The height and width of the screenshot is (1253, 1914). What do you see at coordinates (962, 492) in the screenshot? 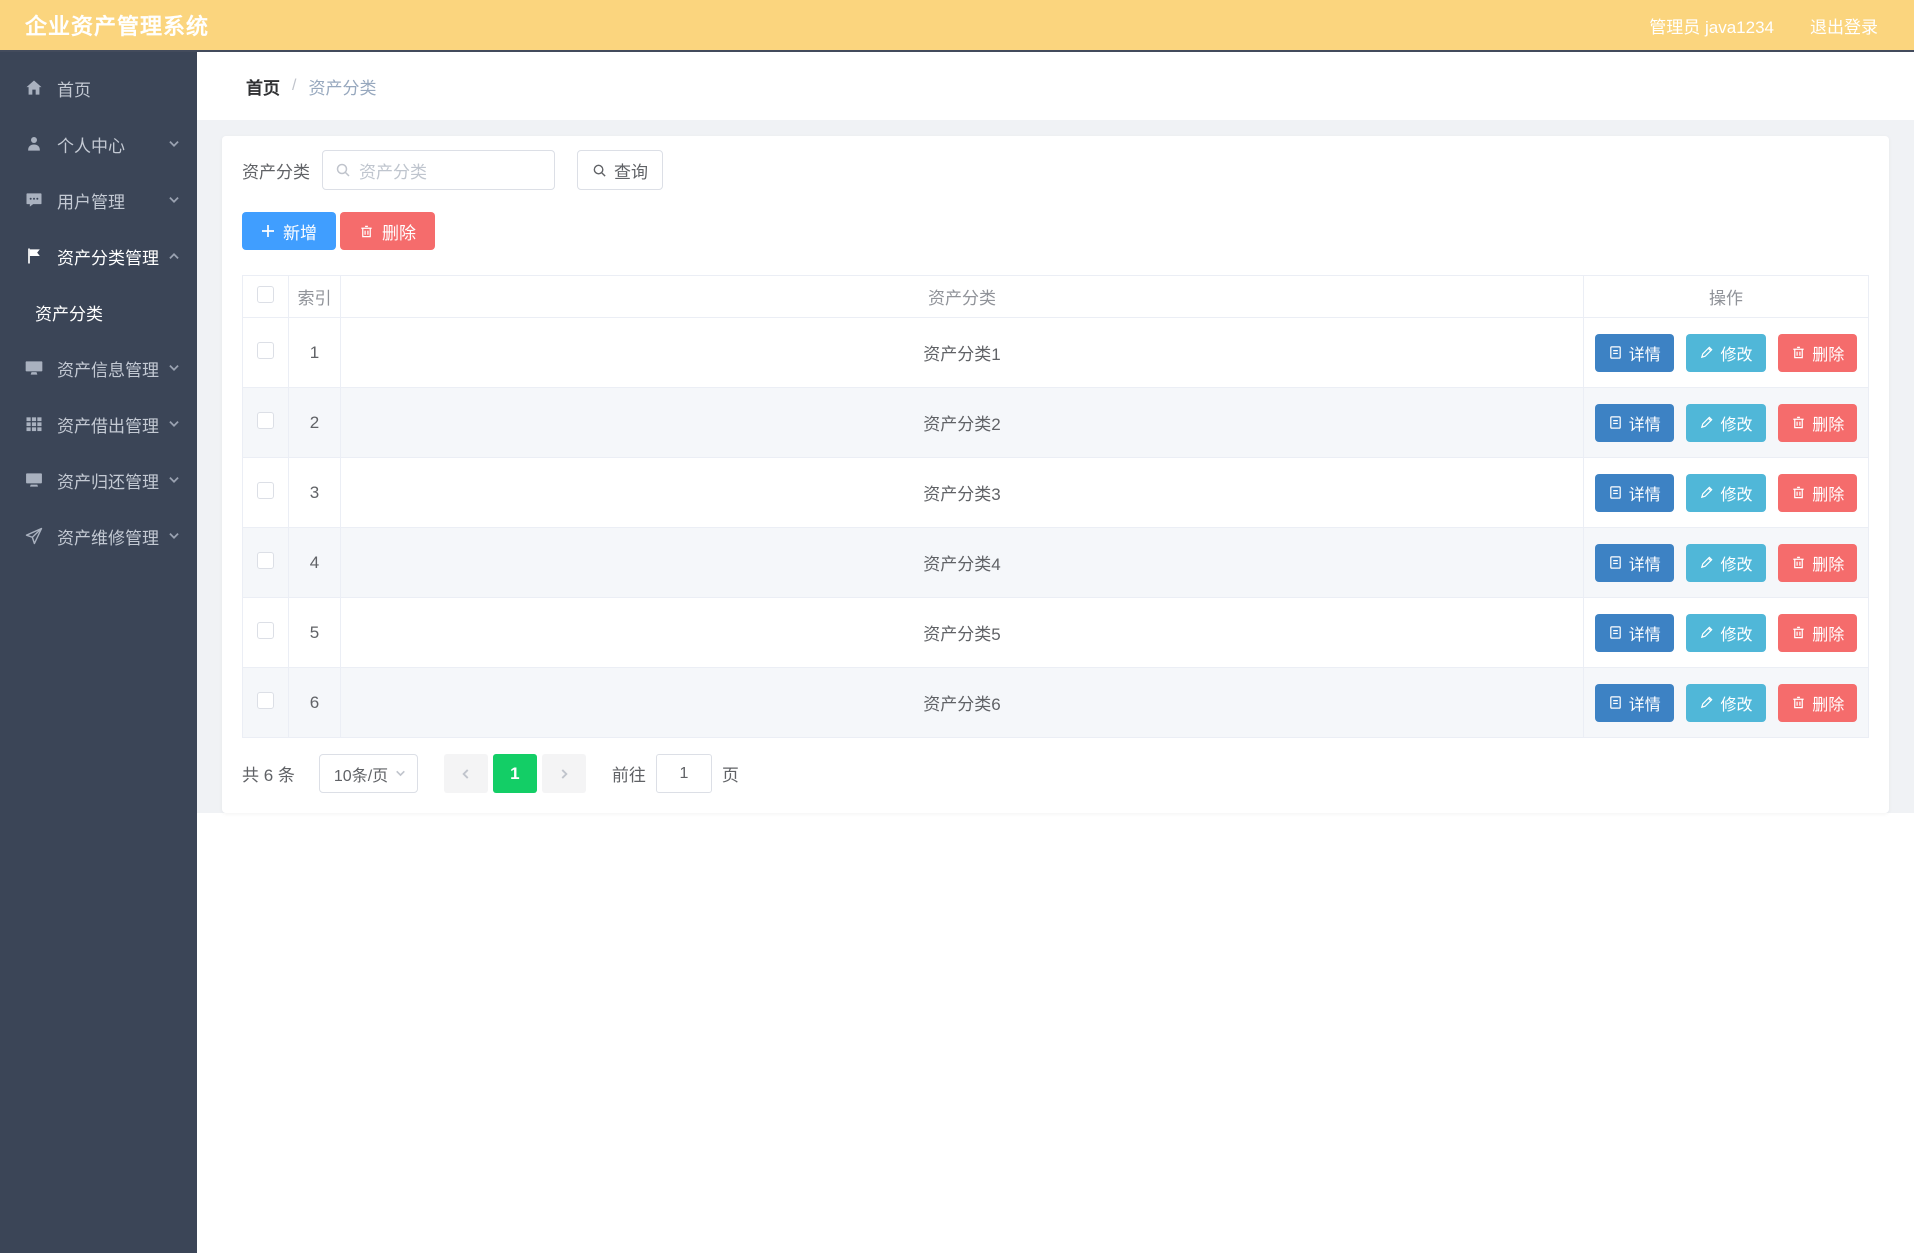
I see `row-category: 资产分类3` at bounding box center [962, 492].